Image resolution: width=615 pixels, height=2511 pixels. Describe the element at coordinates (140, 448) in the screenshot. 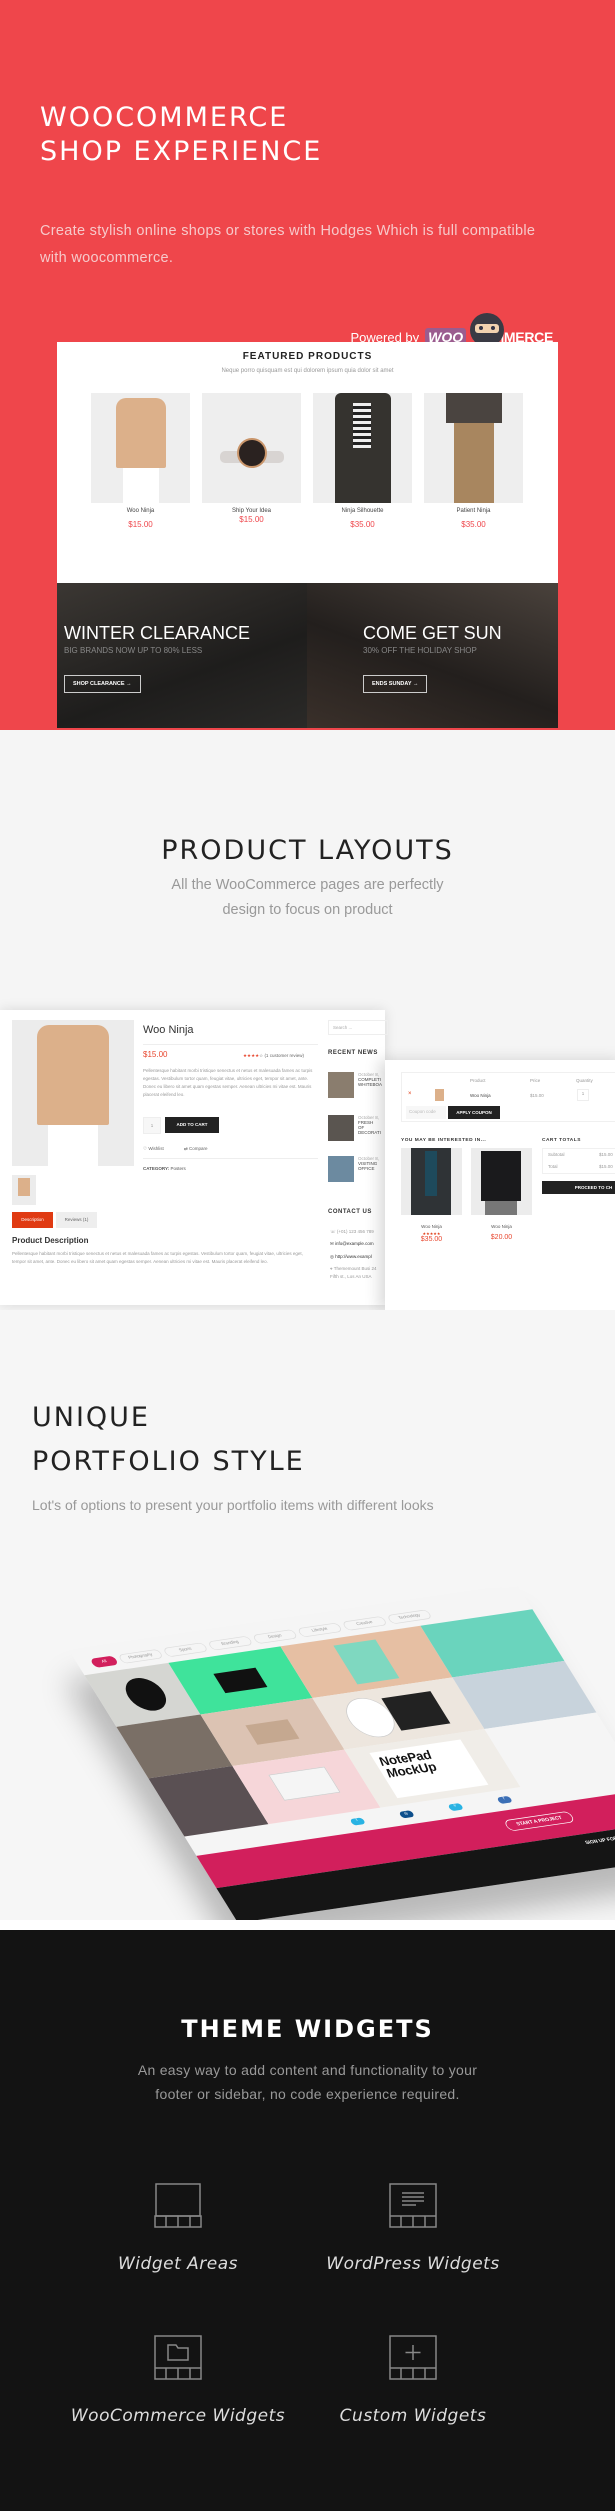

I see `product-image-sweater` at that location.